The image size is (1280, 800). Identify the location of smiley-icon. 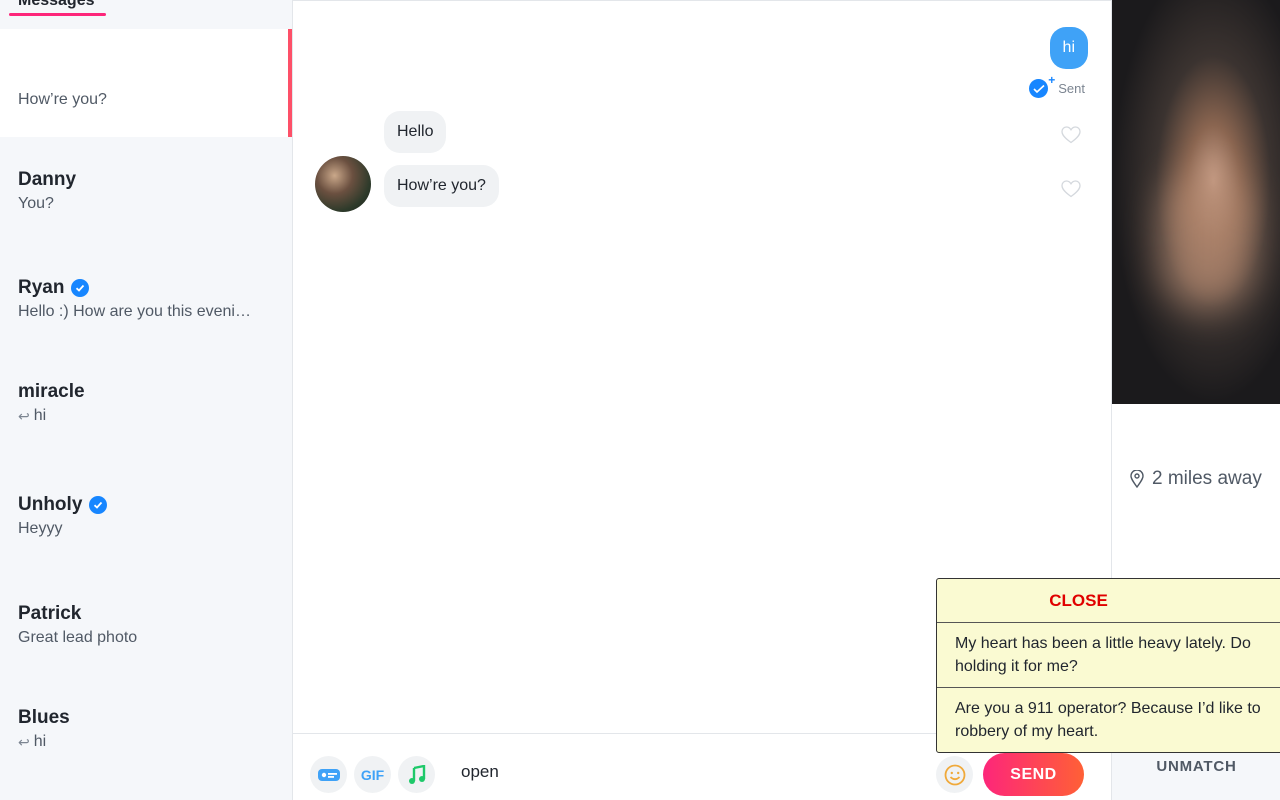
(954, 774).